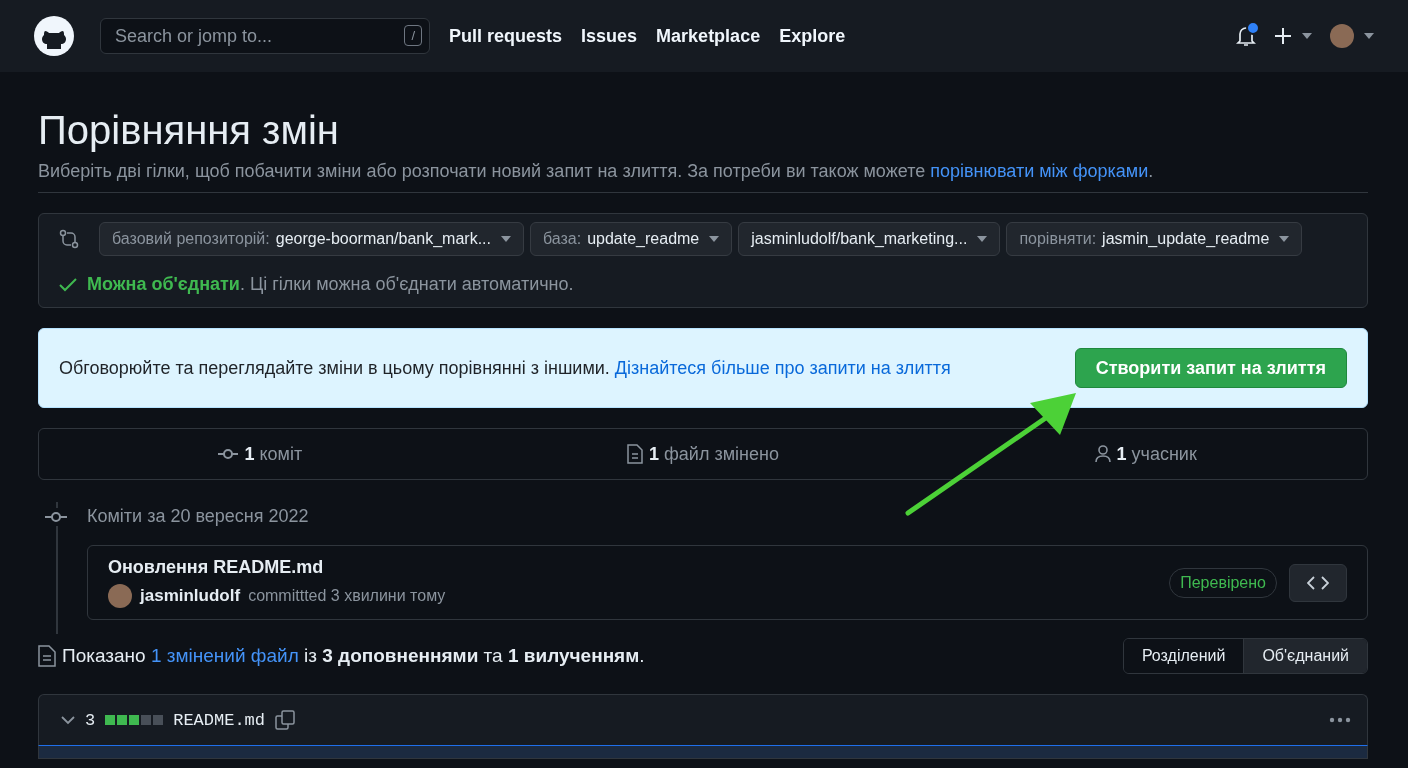 Image resolution: width=1408 pixels, height=768 pixels. I want to click on changed-files-link: 1 змінений файл, so click(224, 655).